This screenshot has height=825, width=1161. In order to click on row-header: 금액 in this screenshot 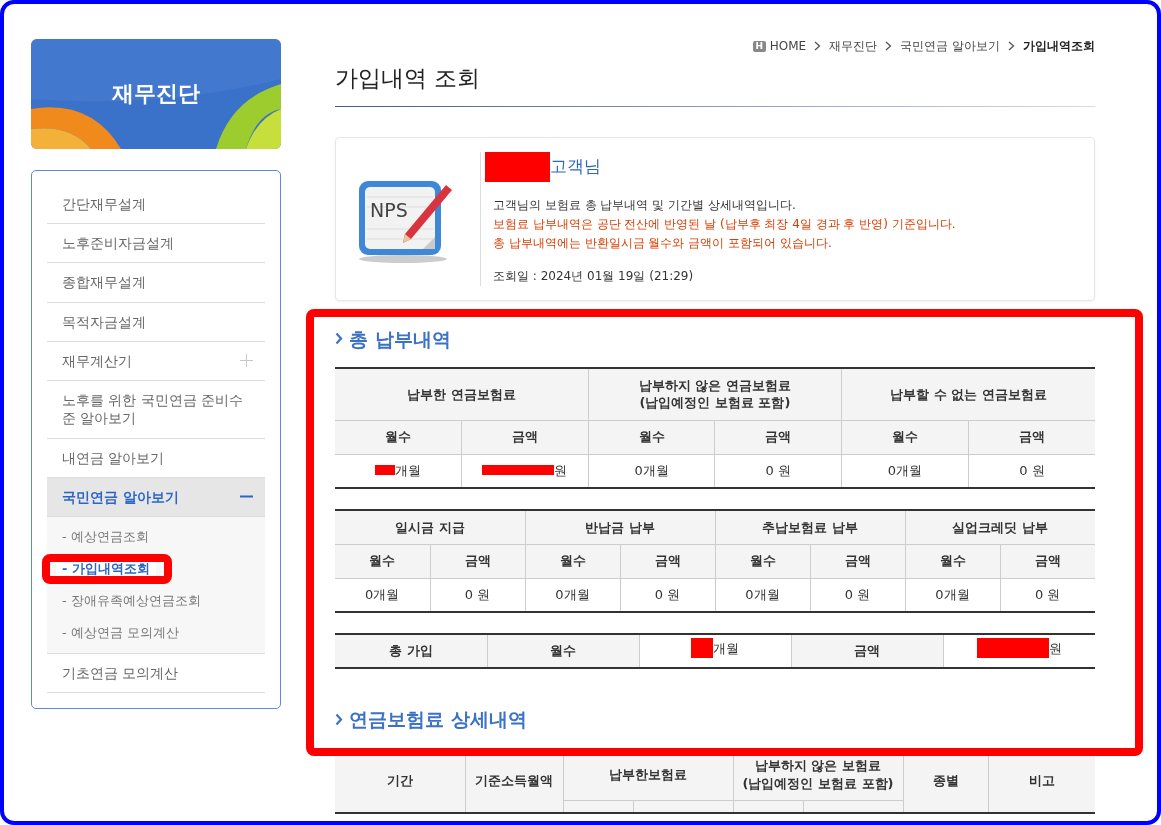, I will do `click(867, 651)`.